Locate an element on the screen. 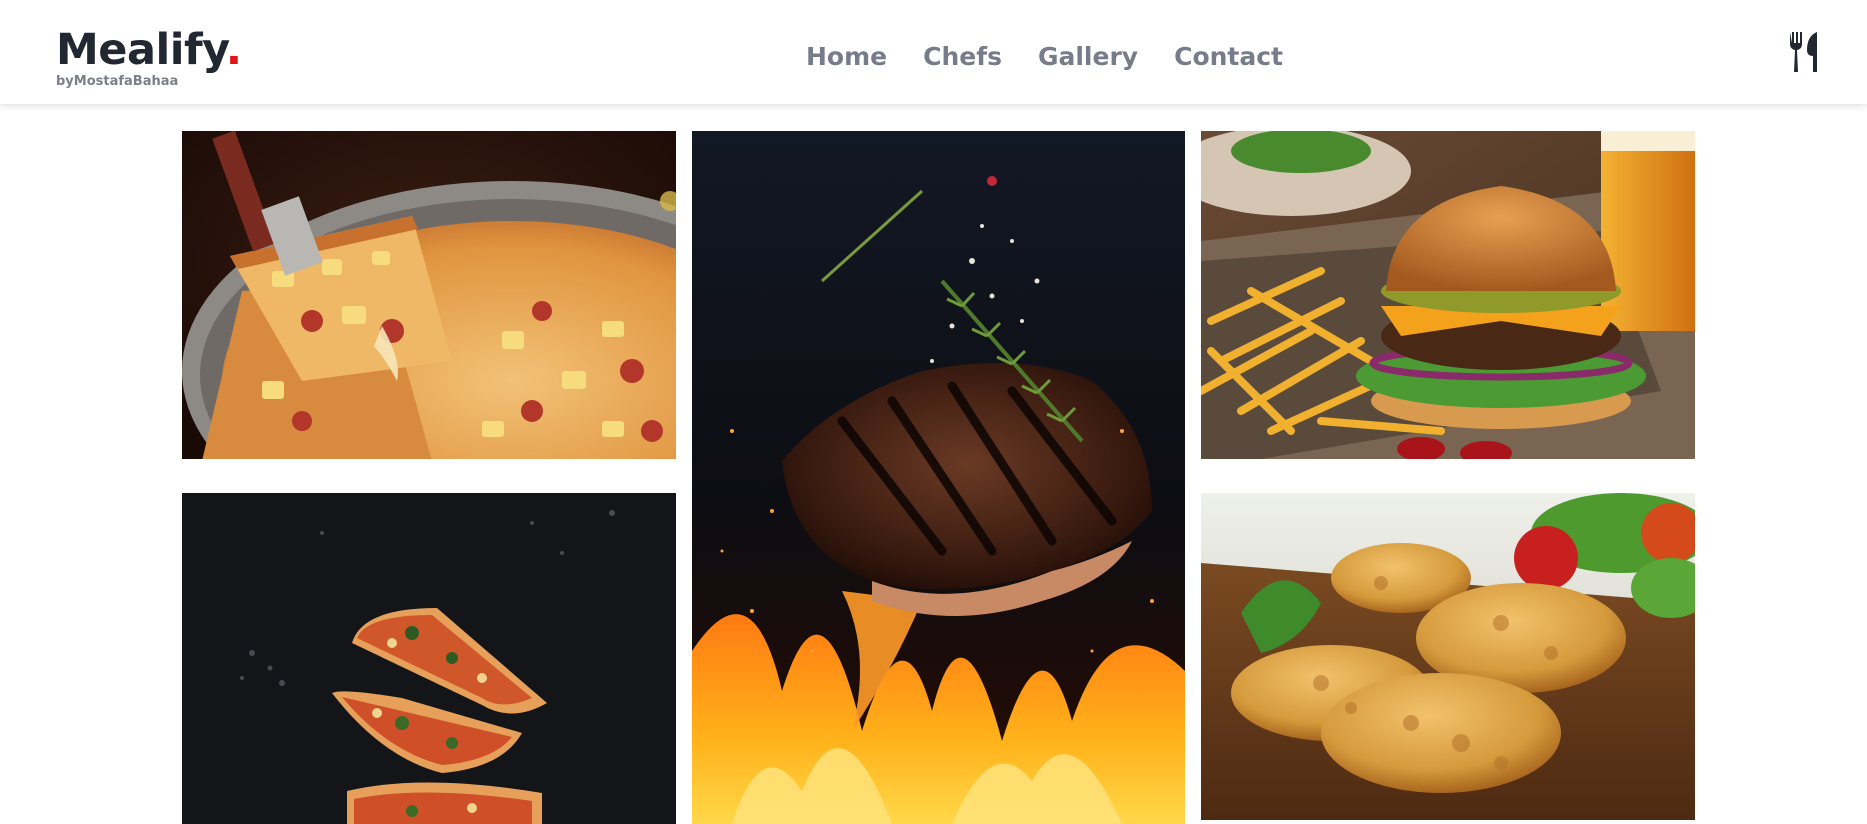  nav-contact-link: Contact is located at coordinates (1228, 57).